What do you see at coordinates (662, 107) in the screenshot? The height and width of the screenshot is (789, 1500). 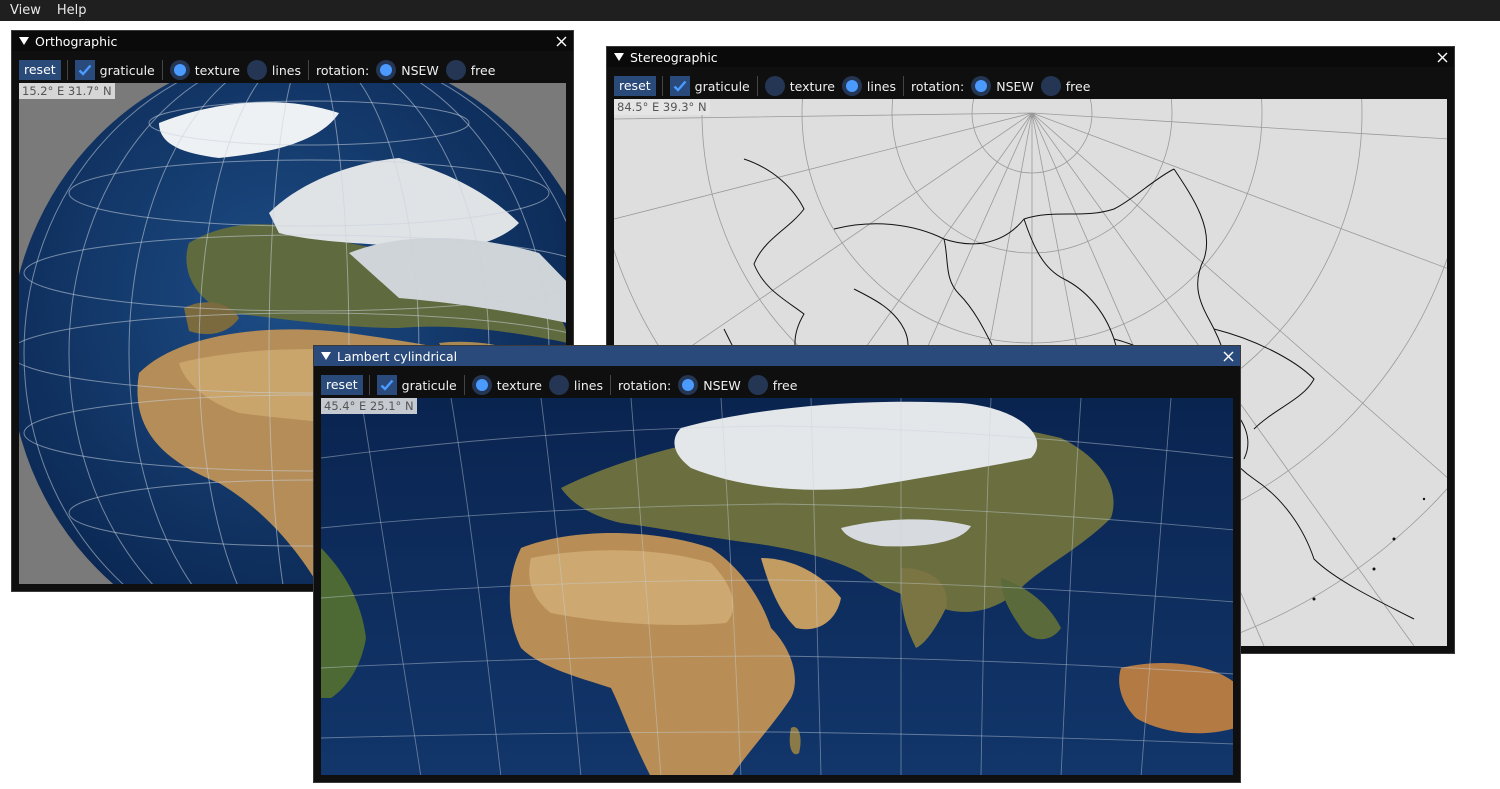 I see `cursor-coordinate-readout: 84.5° E 39.3° N` at bounding box center [662, 107].